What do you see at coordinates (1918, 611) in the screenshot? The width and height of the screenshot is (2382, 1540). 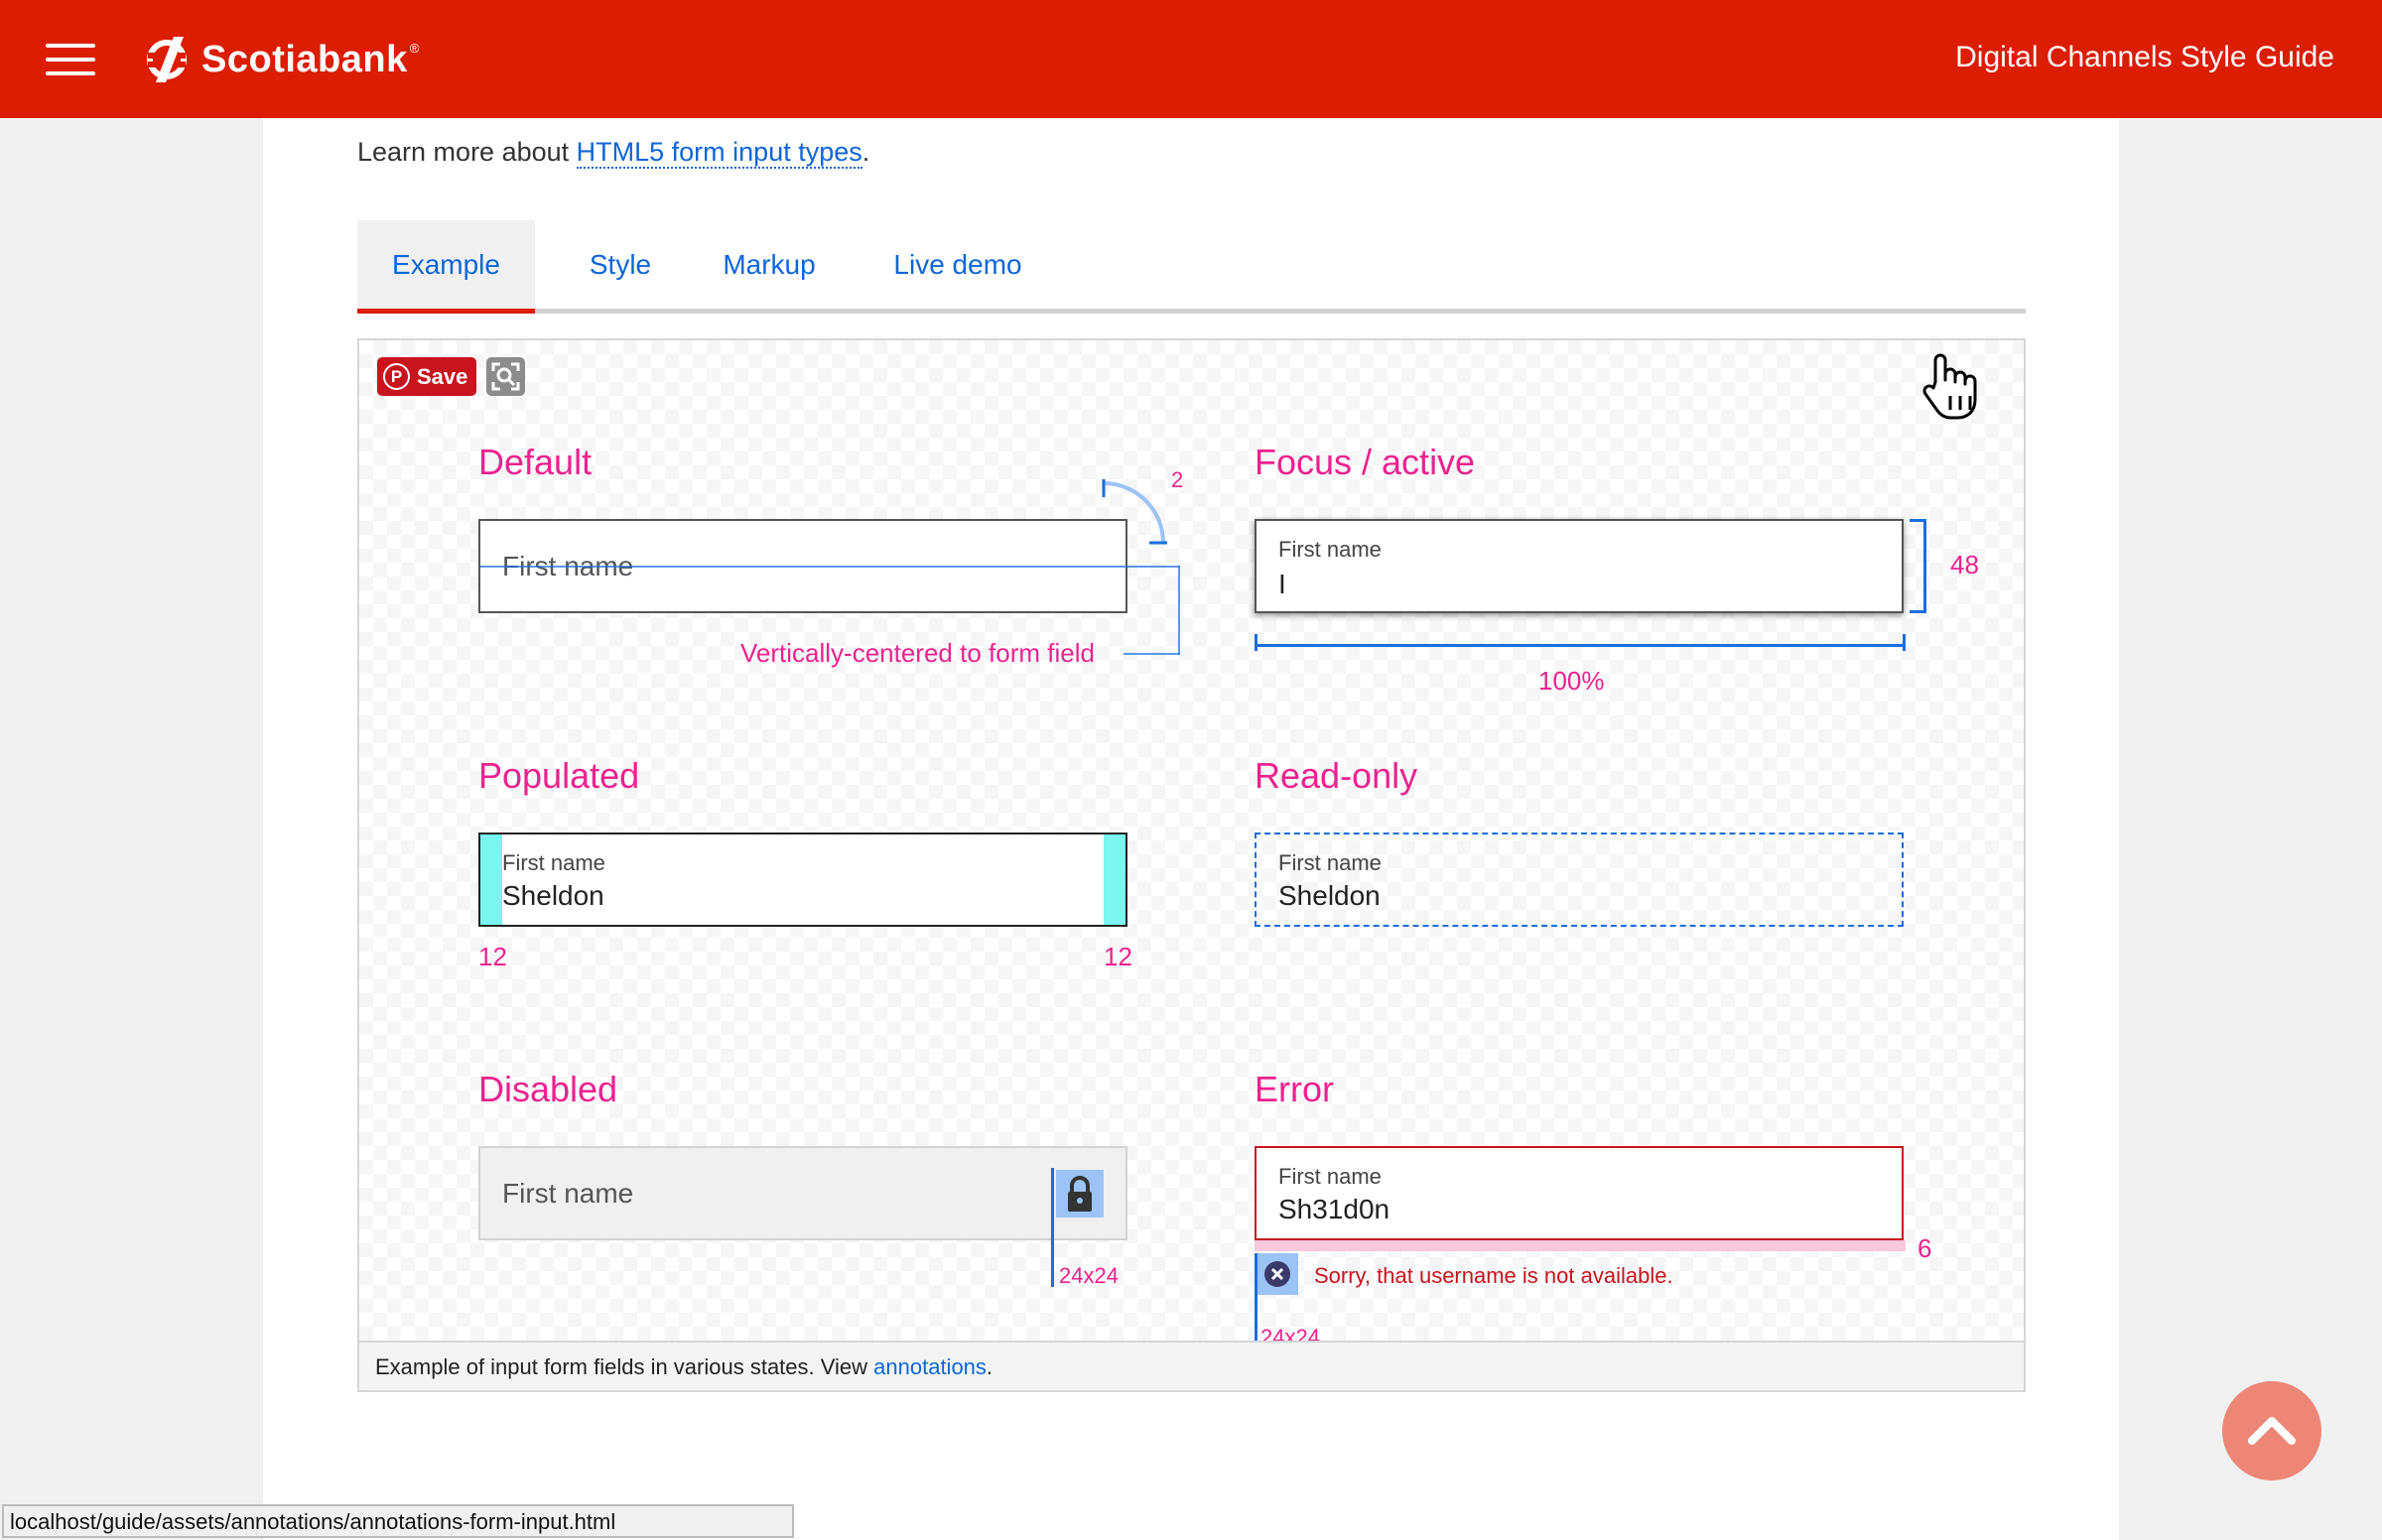 I see `height-bracket-bottom` at bounding box center [1918, 611].